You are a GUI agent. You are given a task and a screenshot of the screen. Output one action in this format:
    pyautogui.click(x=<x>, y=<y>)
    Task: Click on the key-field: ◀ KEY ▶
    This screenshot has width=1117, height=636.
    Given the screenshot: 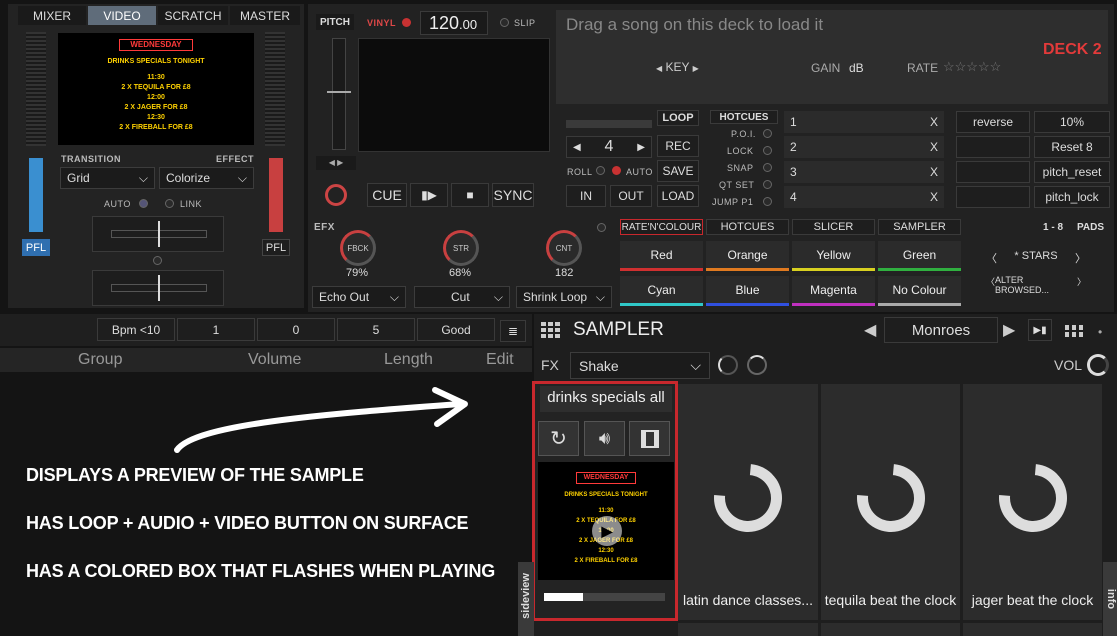 What is the action you would take?
    pyautogui.click(x=677, y=67)
    